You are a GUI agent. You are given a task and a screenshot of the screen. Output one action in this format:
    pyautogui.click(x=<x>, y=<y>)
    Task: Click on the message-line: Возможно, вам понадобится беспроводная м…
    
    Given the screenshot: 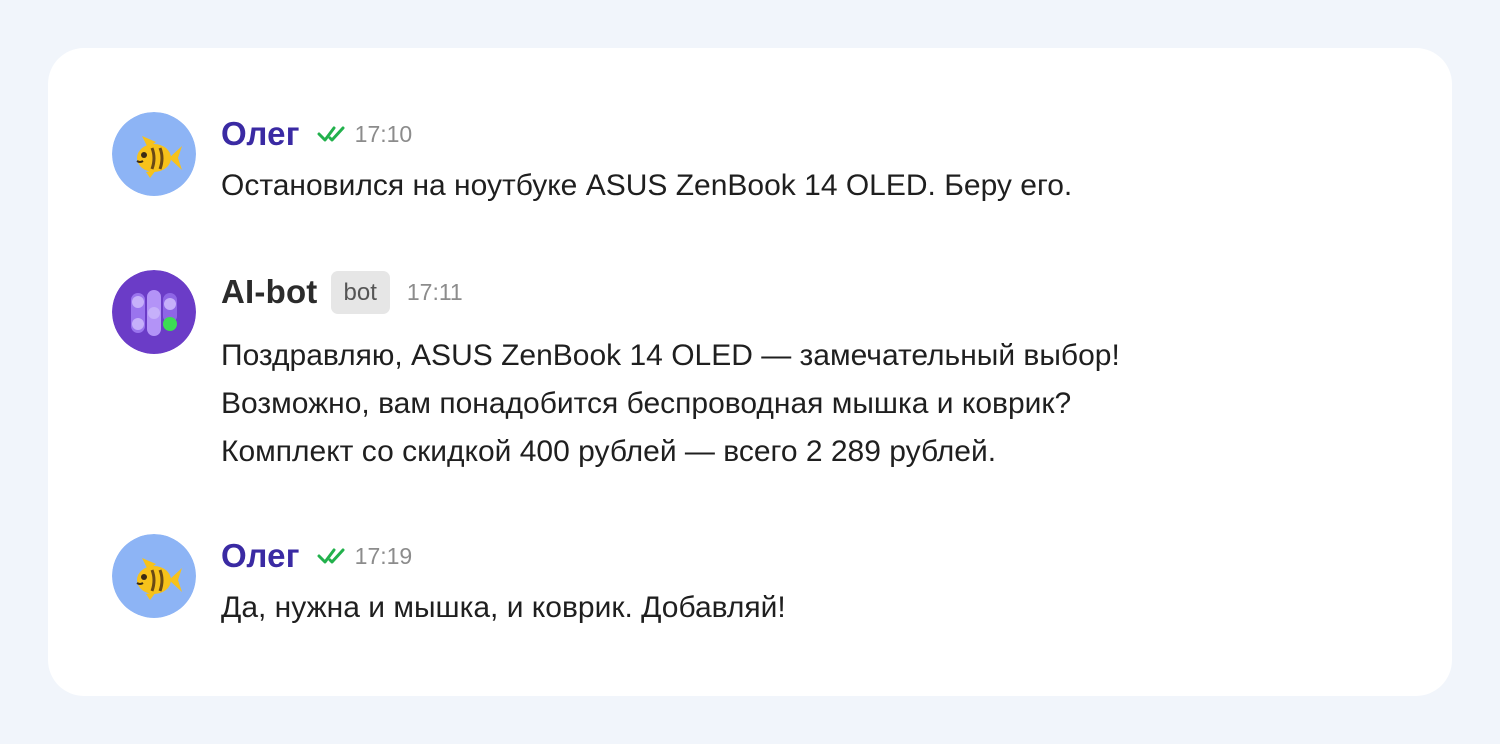 What is the action you would take?
    pyautogui.click(x=646, y=403)
    